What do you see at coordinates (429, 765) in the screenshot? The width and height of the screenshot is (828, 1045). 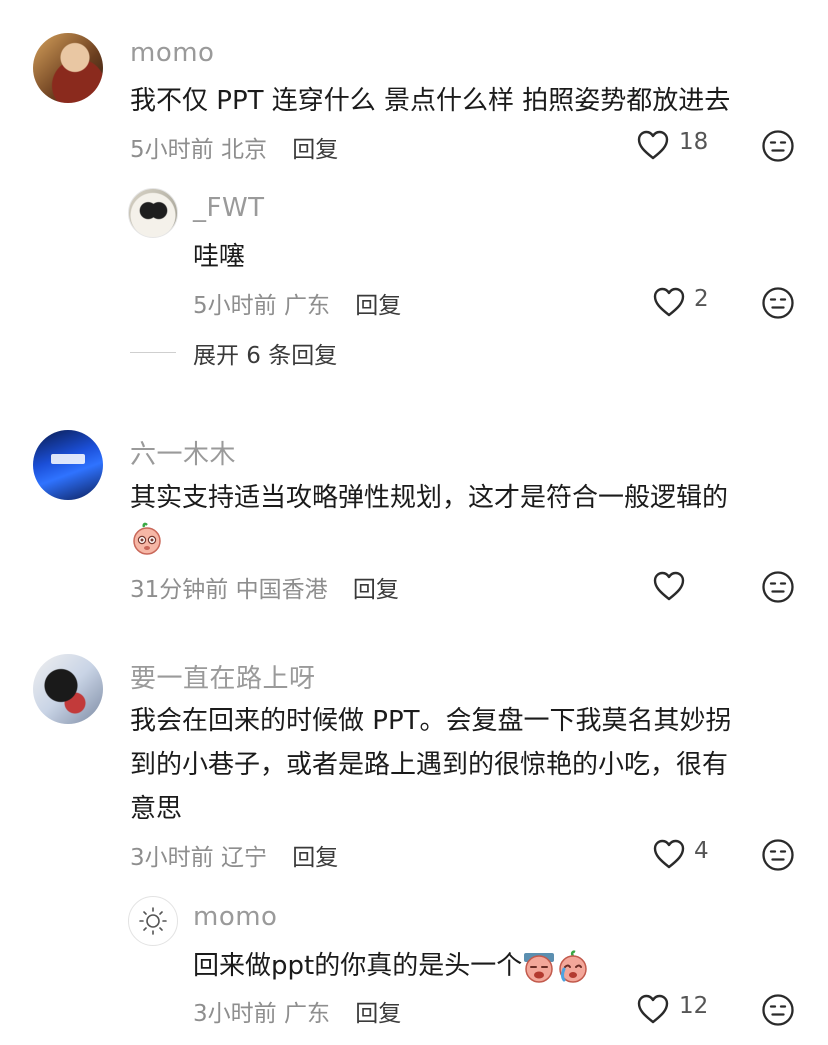 I see `comment-text-line: 到的小巷子，或者是路上遇到的很惊艳的小吃，很有` at bounding box center [429, 765].